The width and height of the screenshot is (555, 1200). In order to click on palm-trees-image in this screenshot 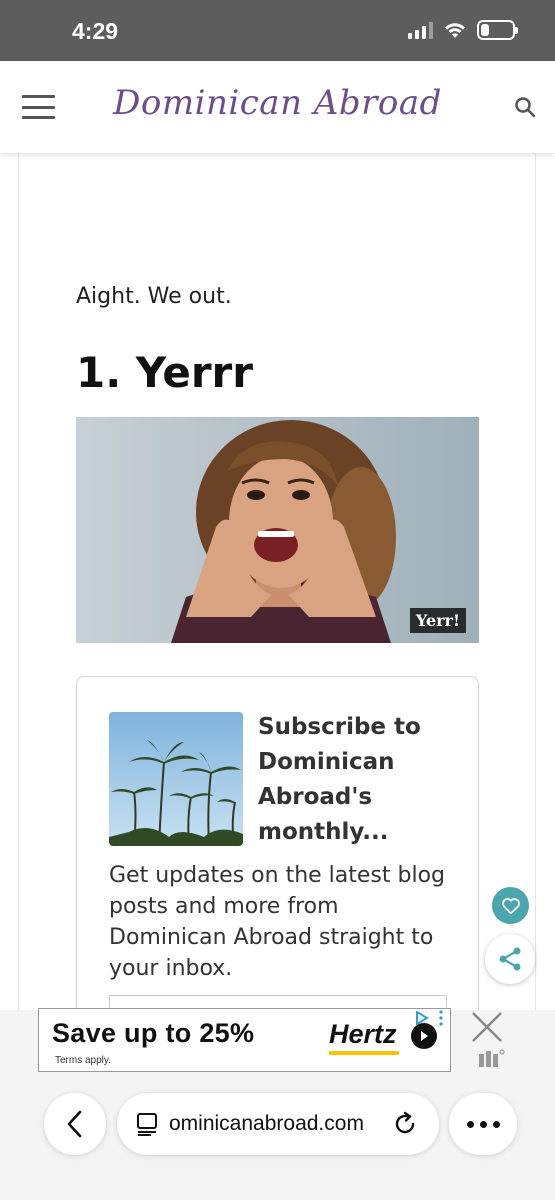, I will do `click(176, 779)`.